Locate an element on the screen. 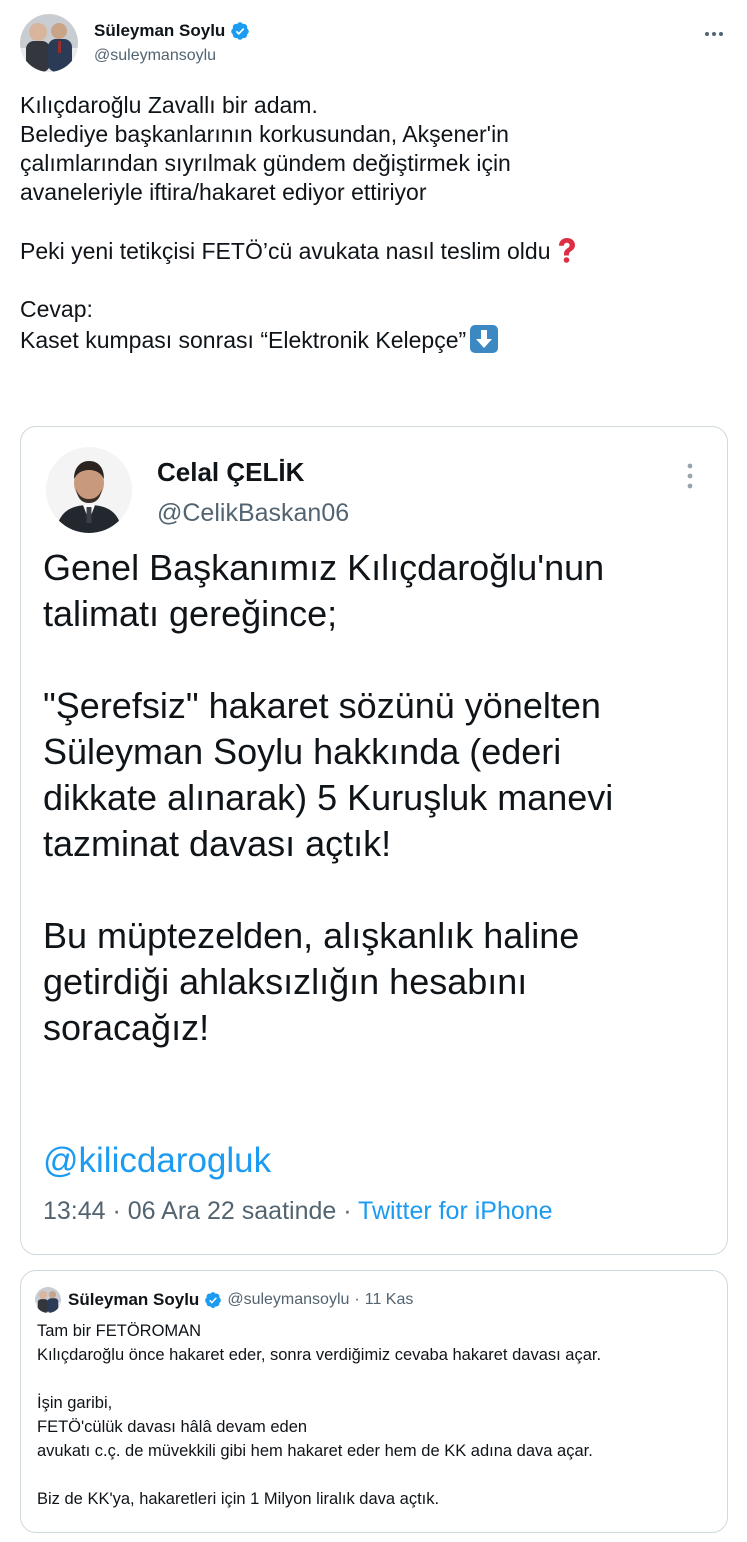 The image size is (747, 1542). image-author-handle: @CelikBaskan06 is located at coordinates (253, 513).